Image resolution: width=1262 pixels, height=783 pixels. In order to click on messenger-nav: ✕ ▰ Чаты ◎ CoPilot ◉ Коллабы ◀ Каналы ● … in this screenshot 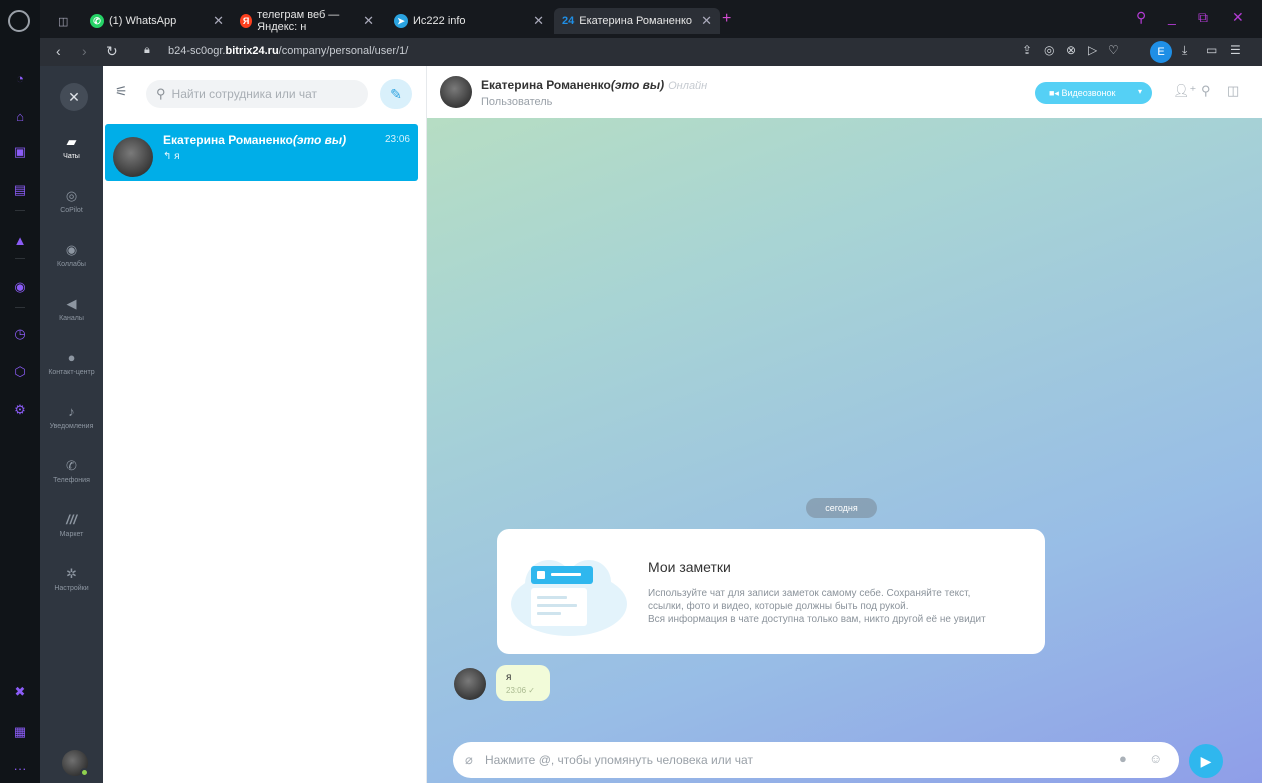, I will do `click(71, 424)`.